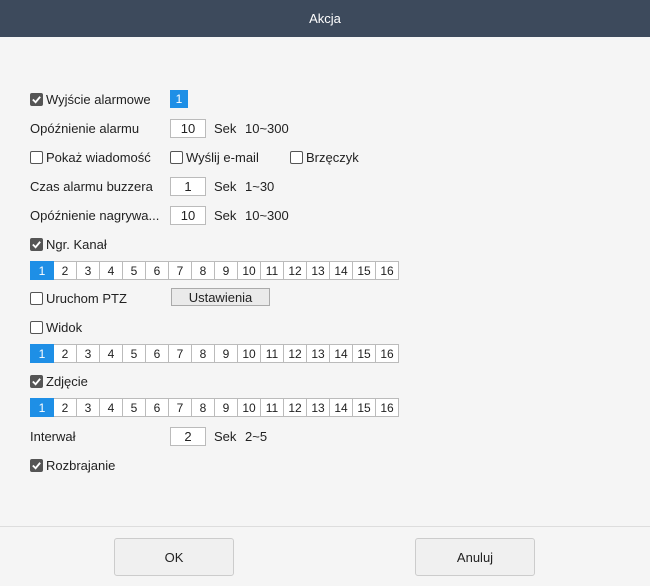 The height and width of the screenshot is (586, 650). Describe the element at coordinates (76, 244) in the screenshot. I see `record-channel-label: Ngr. Kanał` at that location.